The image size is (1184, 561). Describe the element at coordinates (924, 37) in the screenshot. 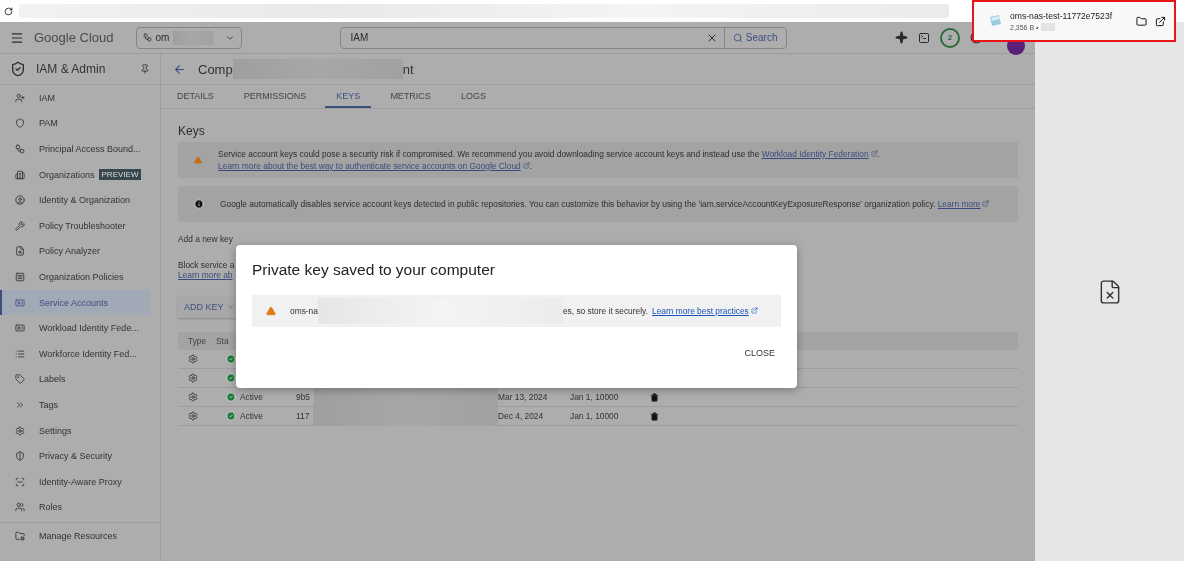

I see `terminal-icon` at that location.